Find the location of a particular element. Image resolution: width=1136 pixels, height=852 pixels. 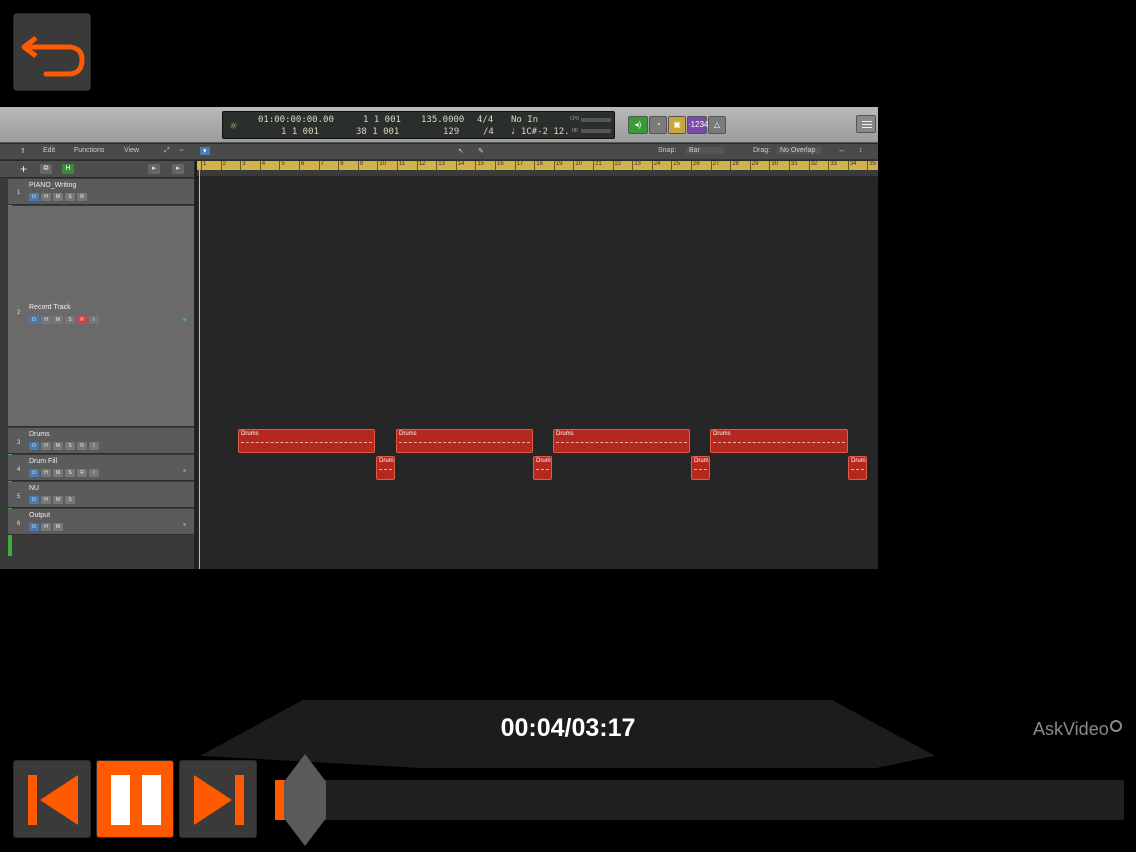

back-button is located at coordinates (52, 52).